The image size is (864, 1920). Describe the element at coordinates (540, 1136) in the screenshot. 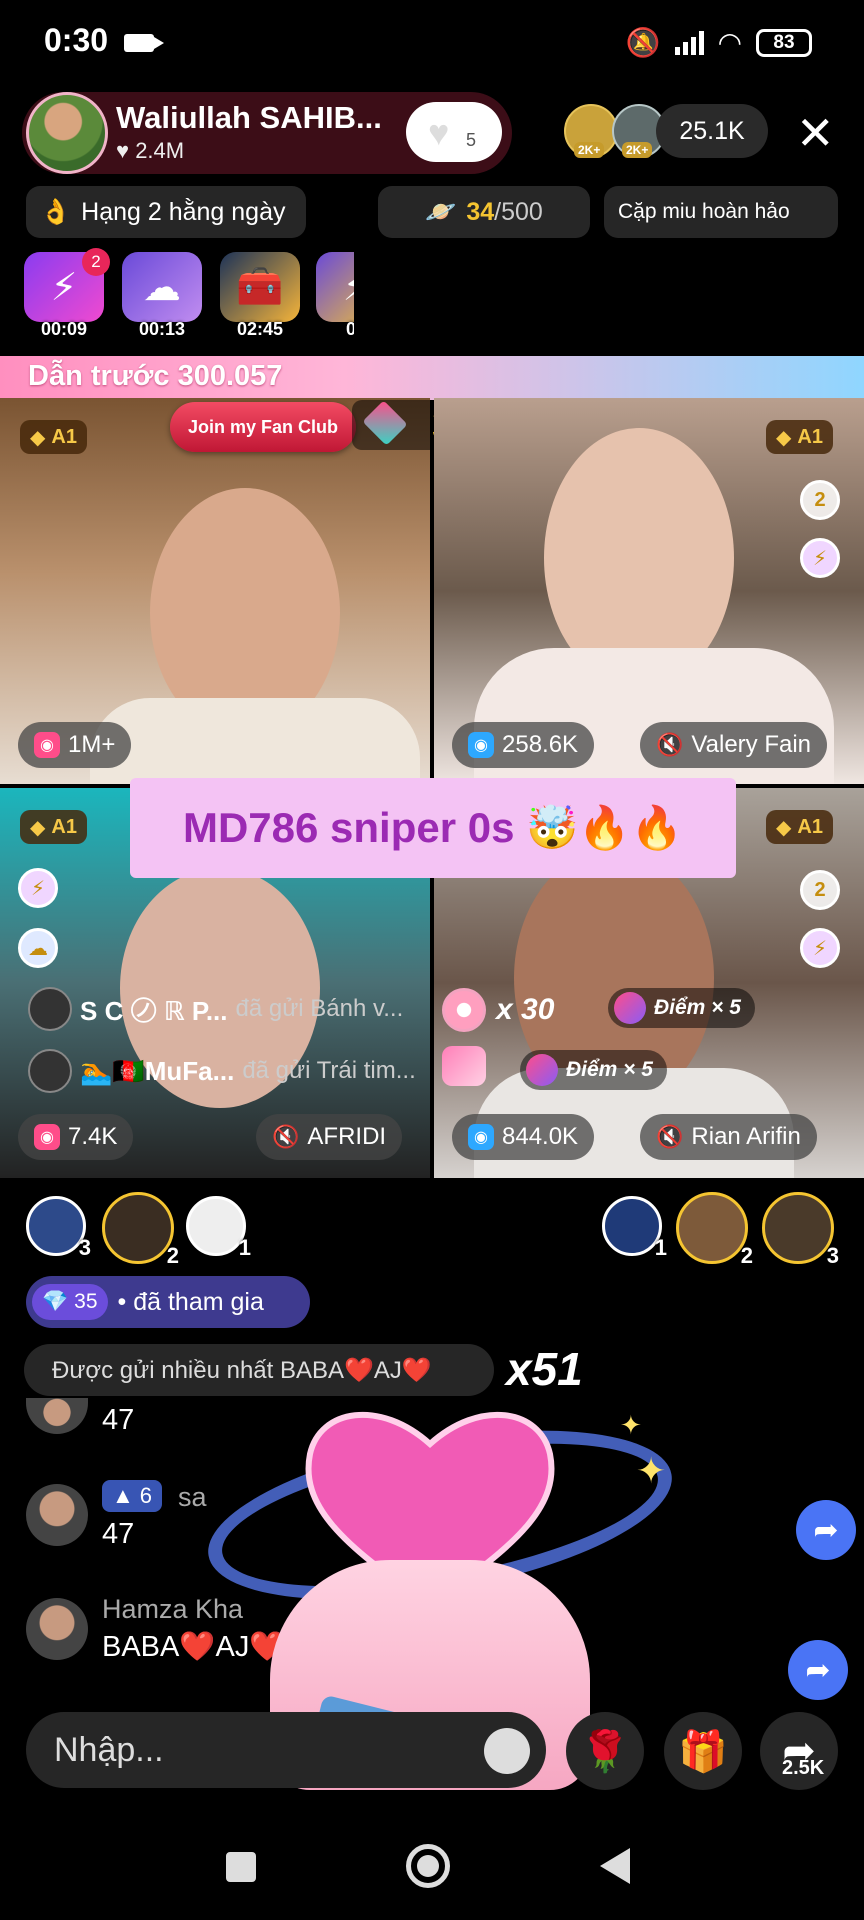

I see `score-value: 844.0K` at that location.